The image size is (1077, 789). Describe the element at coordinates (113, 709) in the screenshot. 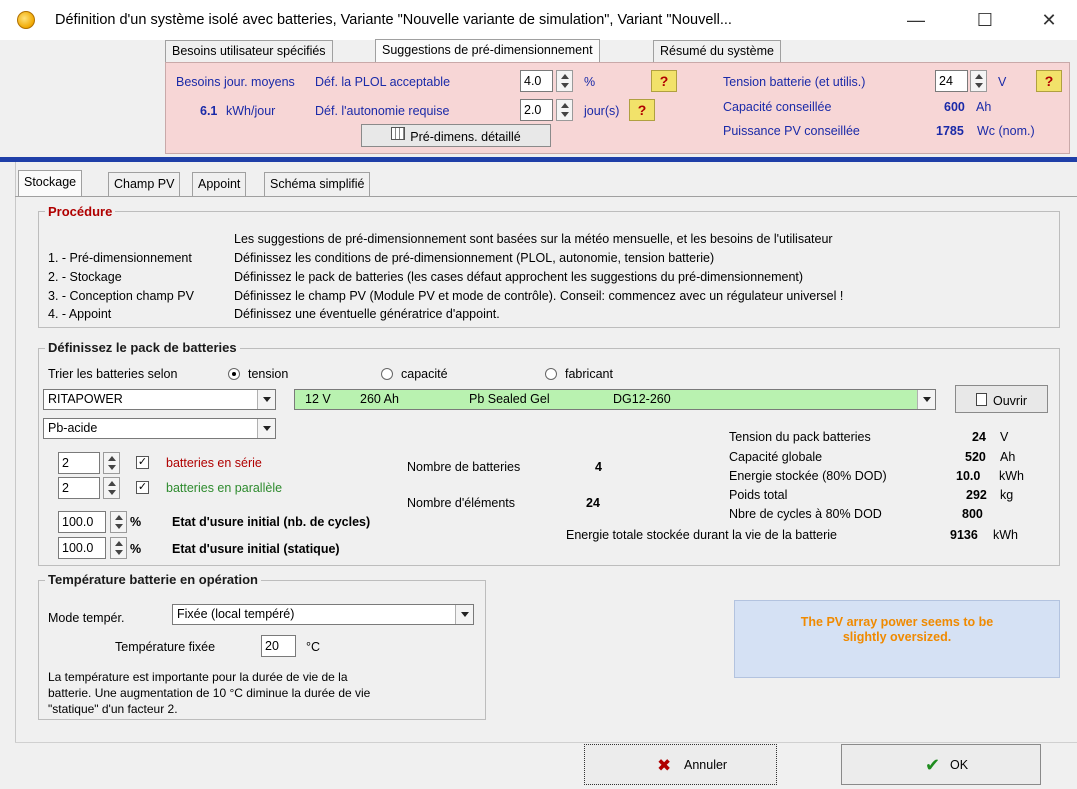

I see `temp-note-line: "statique" d'un facteur 2.` at that location.